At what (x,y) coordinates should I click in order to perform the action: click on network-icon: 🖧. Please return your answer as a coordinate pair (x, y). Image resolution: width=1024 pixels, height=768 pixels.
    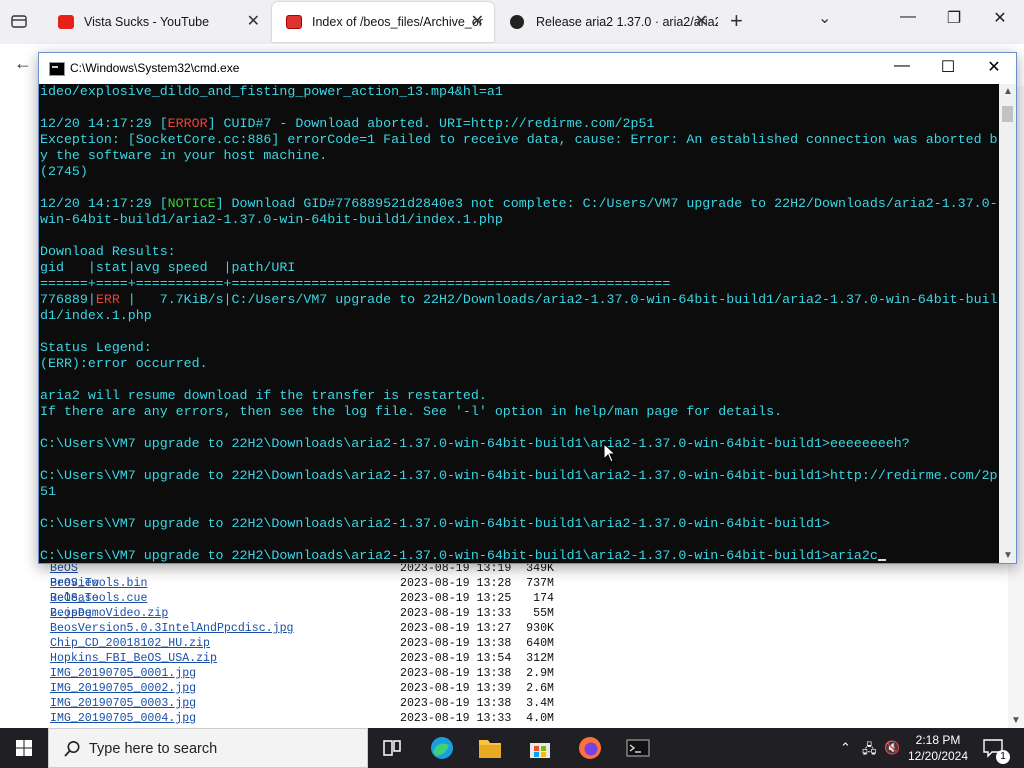
    Looking at the image, I should click on (869, 751).